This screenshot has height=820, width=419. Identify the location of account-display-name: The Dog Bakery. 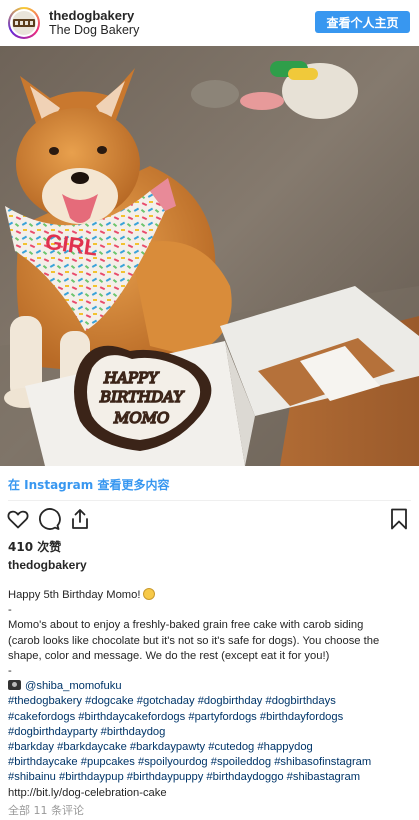
(94, 30).